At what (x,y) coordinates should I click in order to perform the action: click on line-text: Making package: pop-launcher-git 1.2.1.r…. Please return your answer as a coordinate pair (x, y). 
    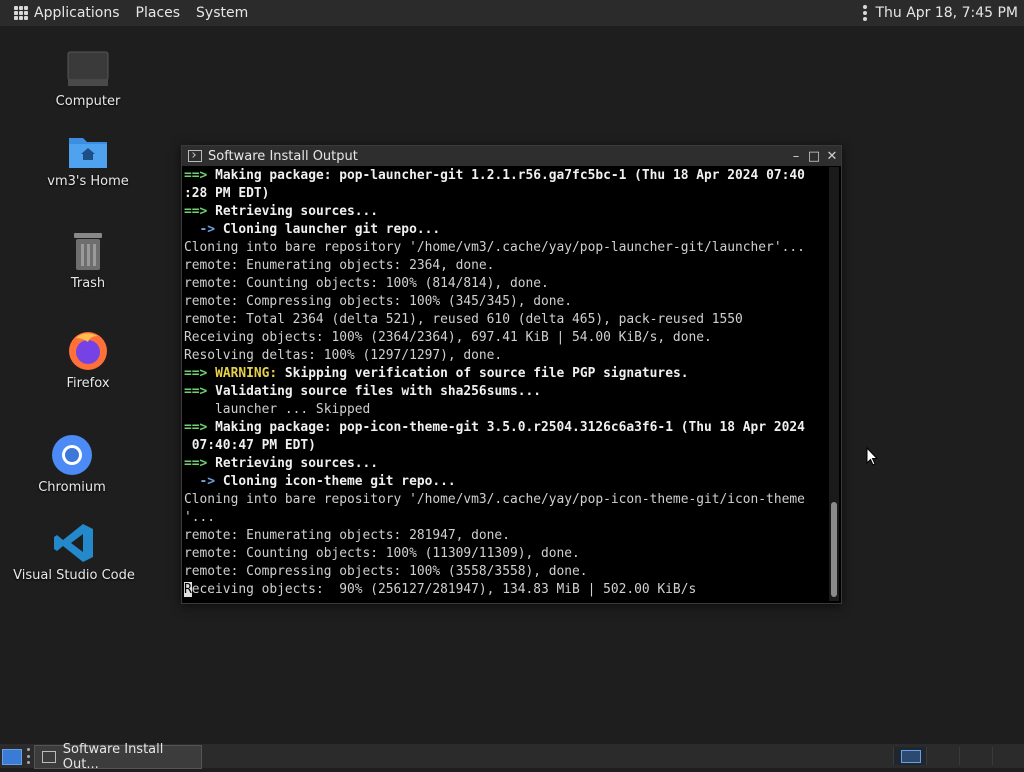
    Looking at the image, I should click on (510, 175).